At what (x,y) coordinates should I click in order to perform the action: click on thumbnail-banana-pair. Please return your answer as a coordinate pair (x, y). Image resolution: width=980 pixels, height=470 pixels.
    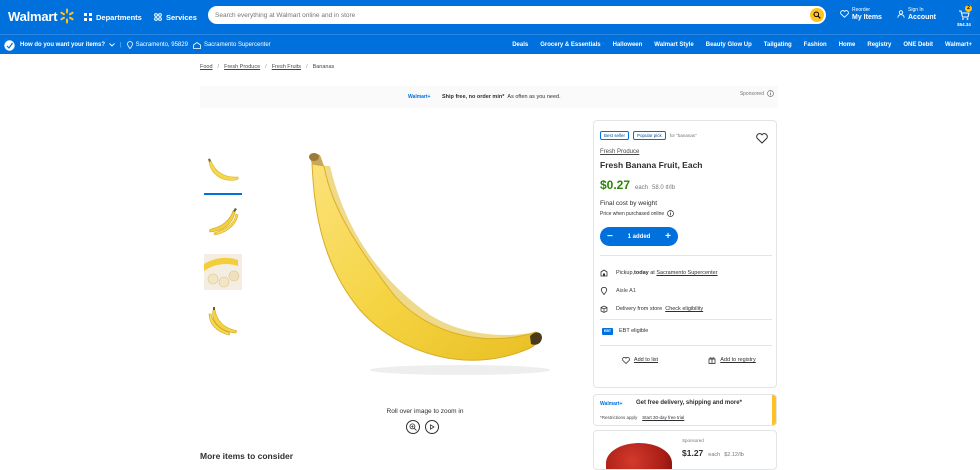
    Looking at the image, I should click on (223, 322).